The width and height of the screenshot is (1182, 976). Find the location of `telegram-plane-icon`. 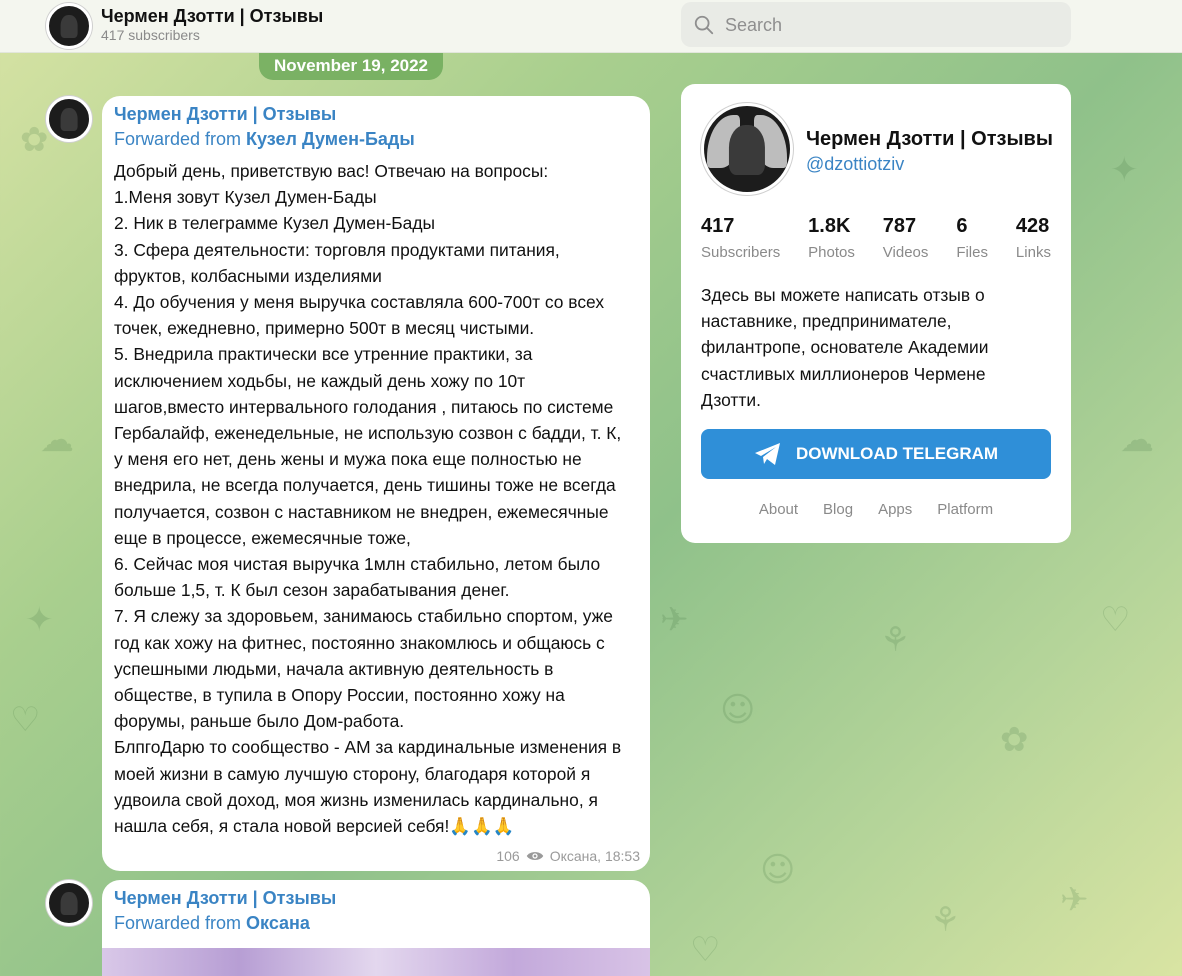

telegram-plane-icon is located at coordinates (767, 454).